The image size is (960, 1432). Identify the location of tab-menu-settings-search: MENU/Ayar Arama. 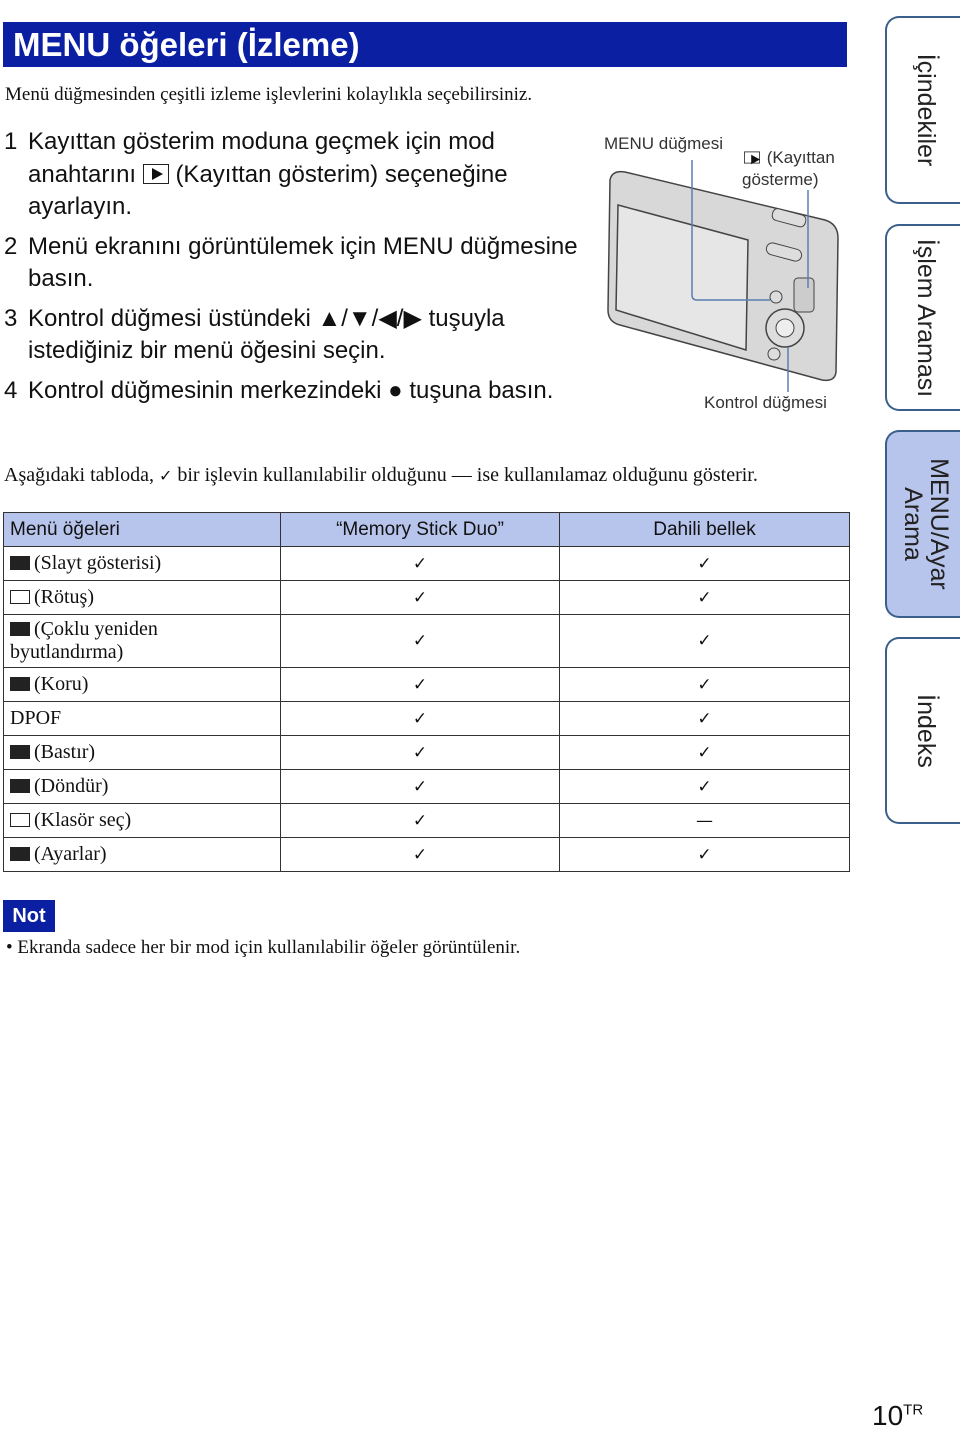
(922, 524).